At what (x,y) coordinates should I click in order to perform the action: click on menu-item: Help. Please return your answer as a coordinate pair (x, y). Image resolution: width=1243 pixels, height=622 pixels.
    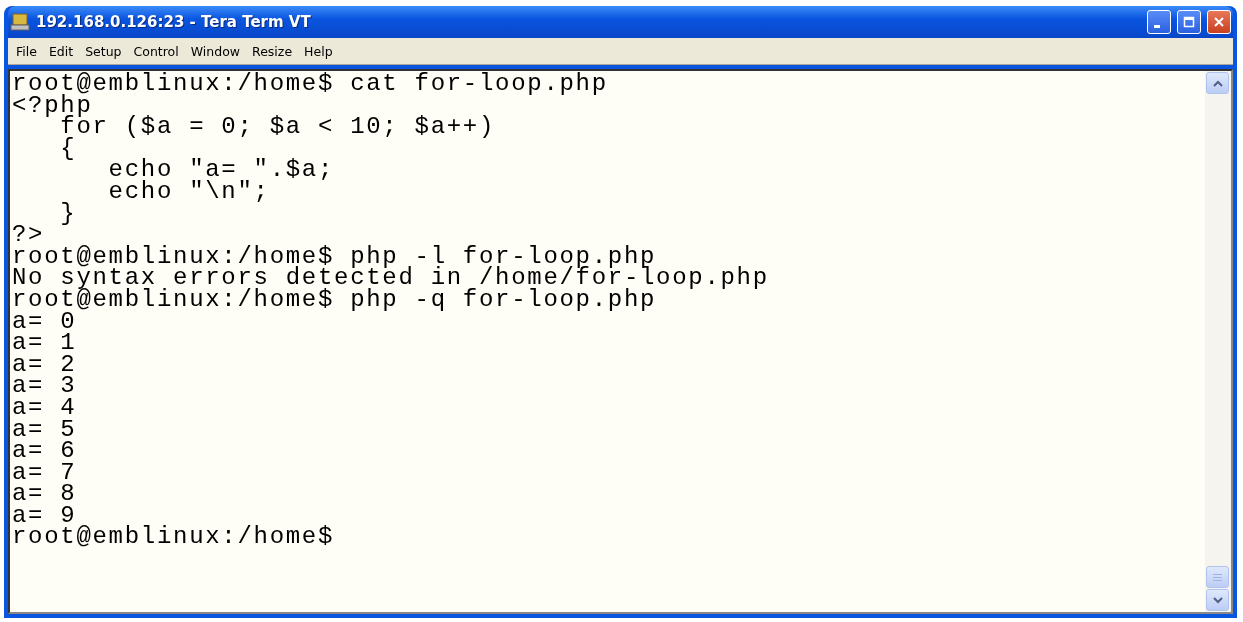
    Looking at the image, I should click on (318, 51).